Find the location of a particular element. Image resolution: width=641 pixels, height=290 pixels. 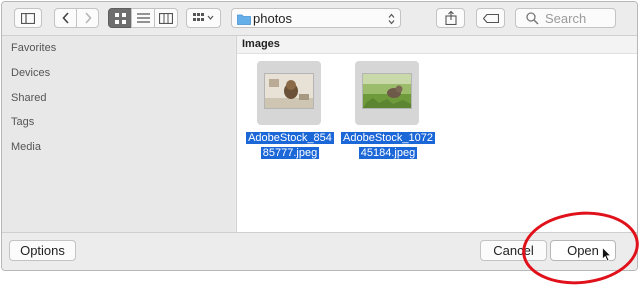

sidebar-item-media: Media is located at coordinates (26, 147).